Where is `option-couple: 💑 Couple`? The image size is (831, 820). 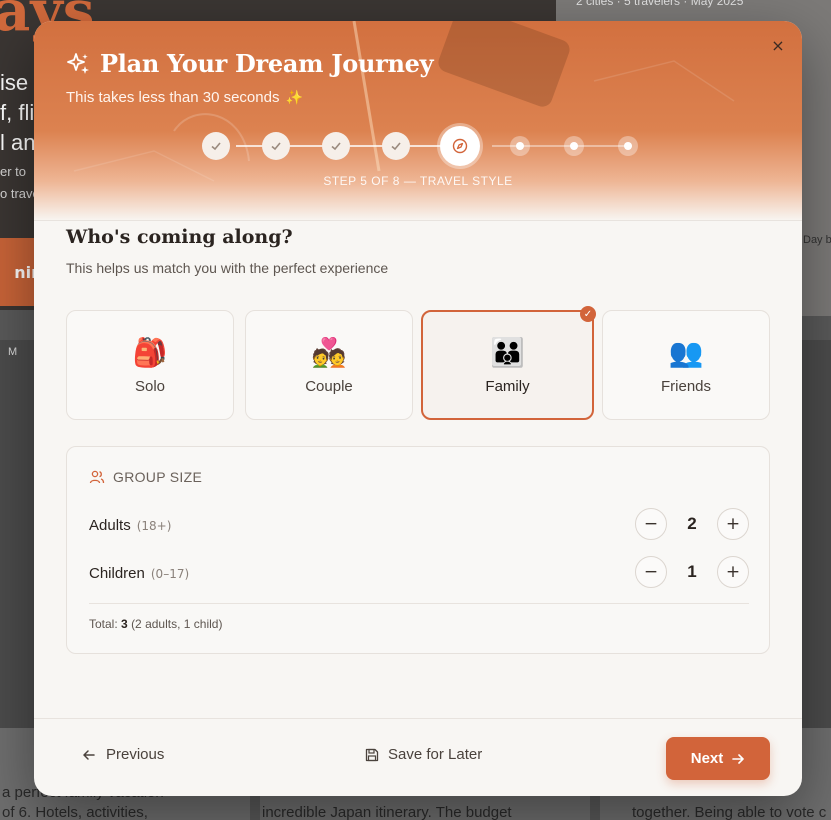
option-couple: 💑 Couple is located at coordinates (329, 365).